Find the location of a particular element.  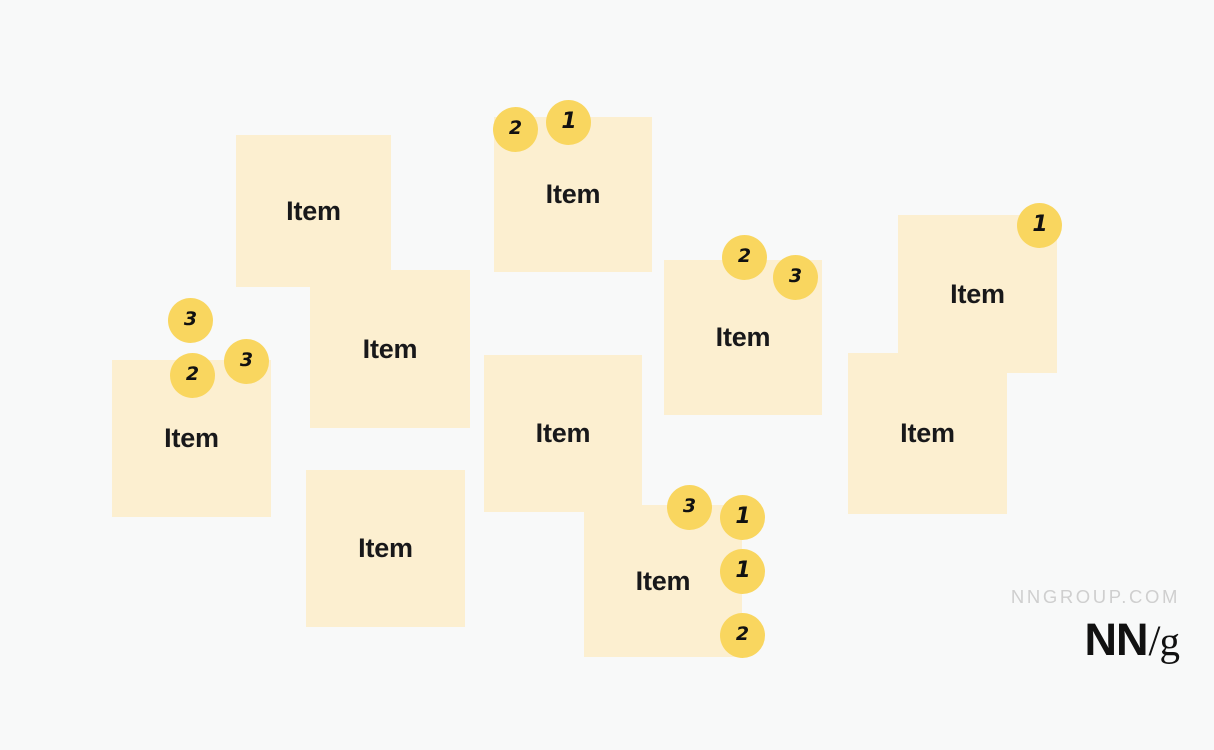

nng-logo-g: g is located at coordinates (1170, 641).